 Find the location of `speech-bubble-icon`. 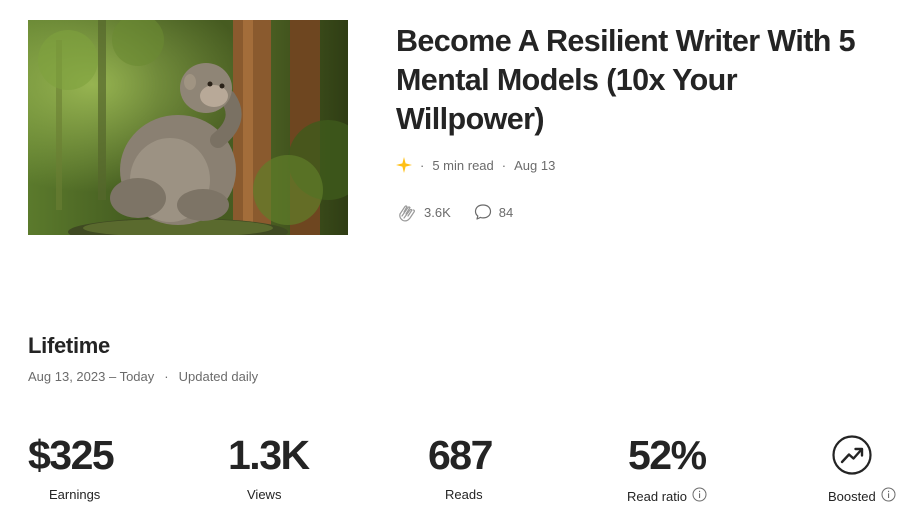

speech-bubble-icon is located at coordinates (482, 212).